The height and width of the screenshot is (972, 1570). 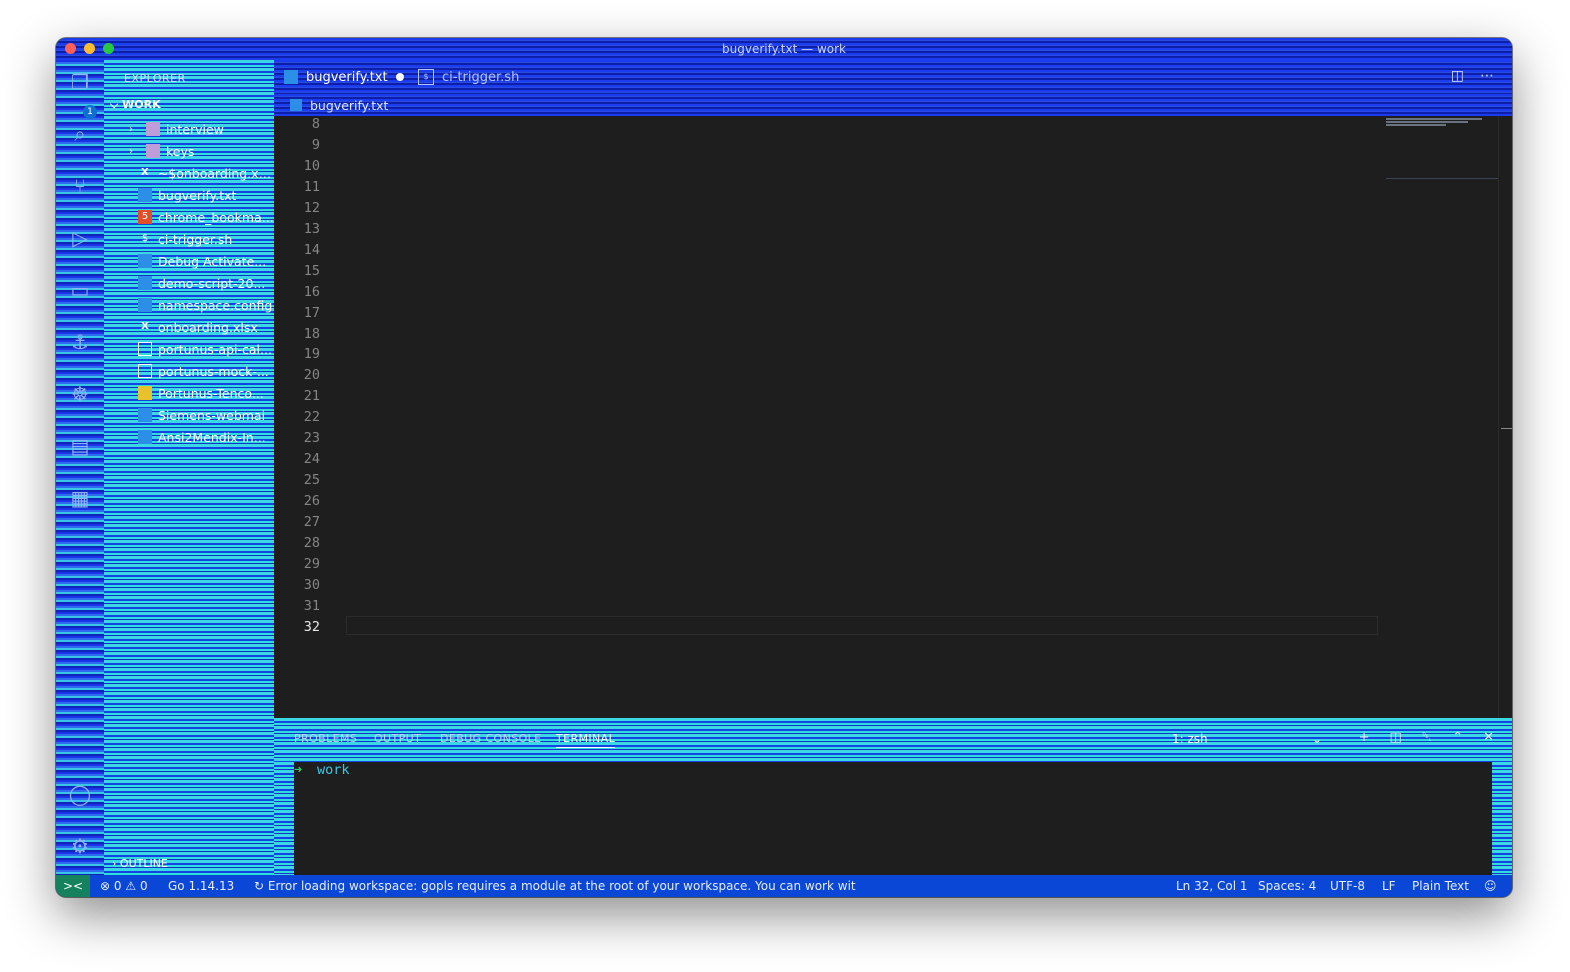 I want to click on minimize-window-button, so click(x=89, y=48).